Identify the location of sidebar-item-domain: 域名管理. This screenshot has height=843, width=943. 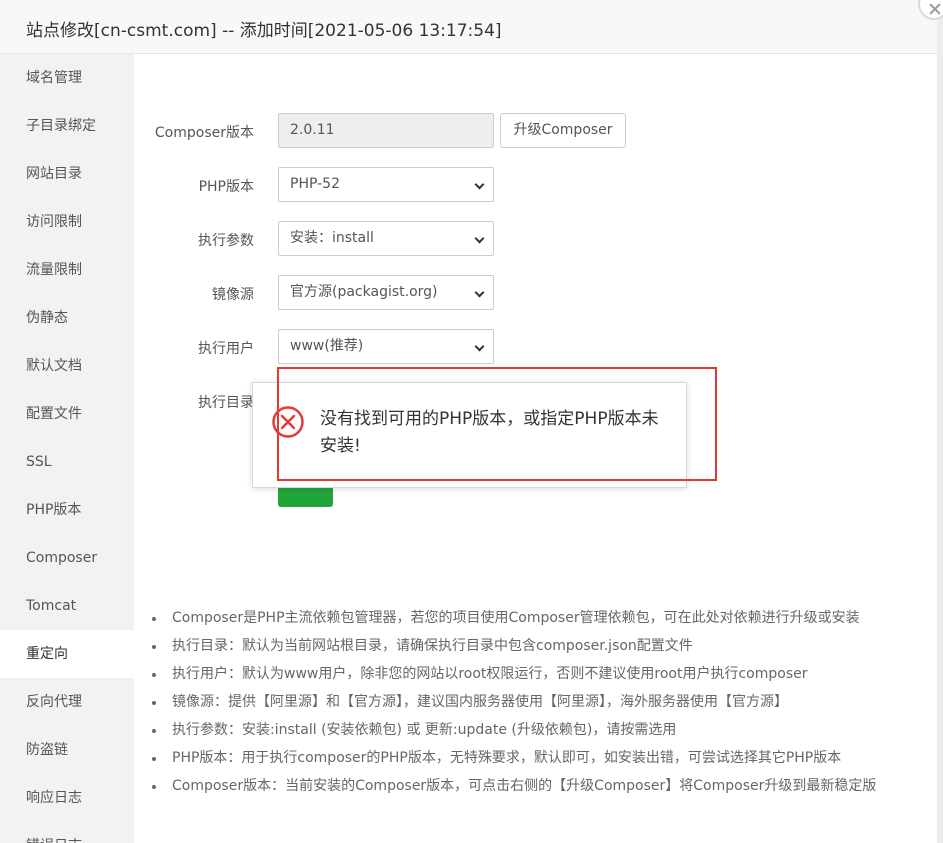
(67, 78).